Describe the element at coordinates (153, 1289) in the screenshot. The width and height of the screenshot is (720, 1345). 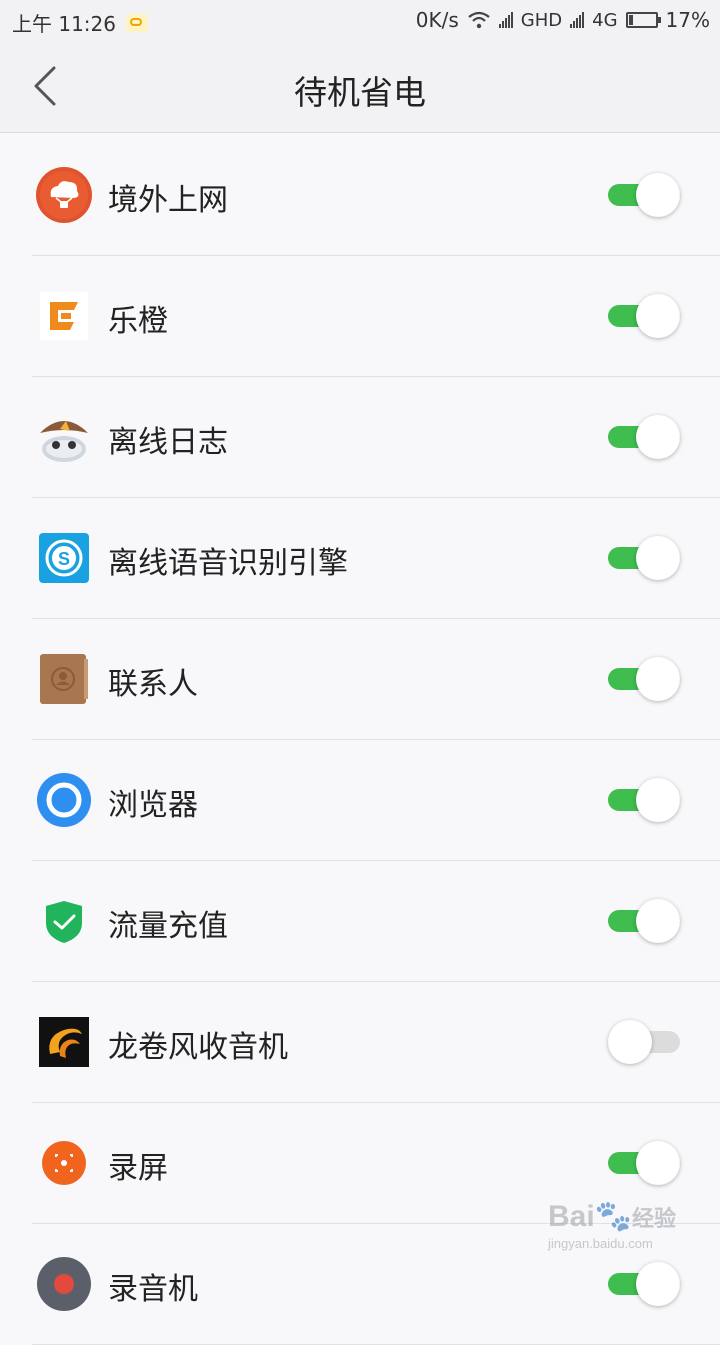
I see `app-name: 录音机` at that location.